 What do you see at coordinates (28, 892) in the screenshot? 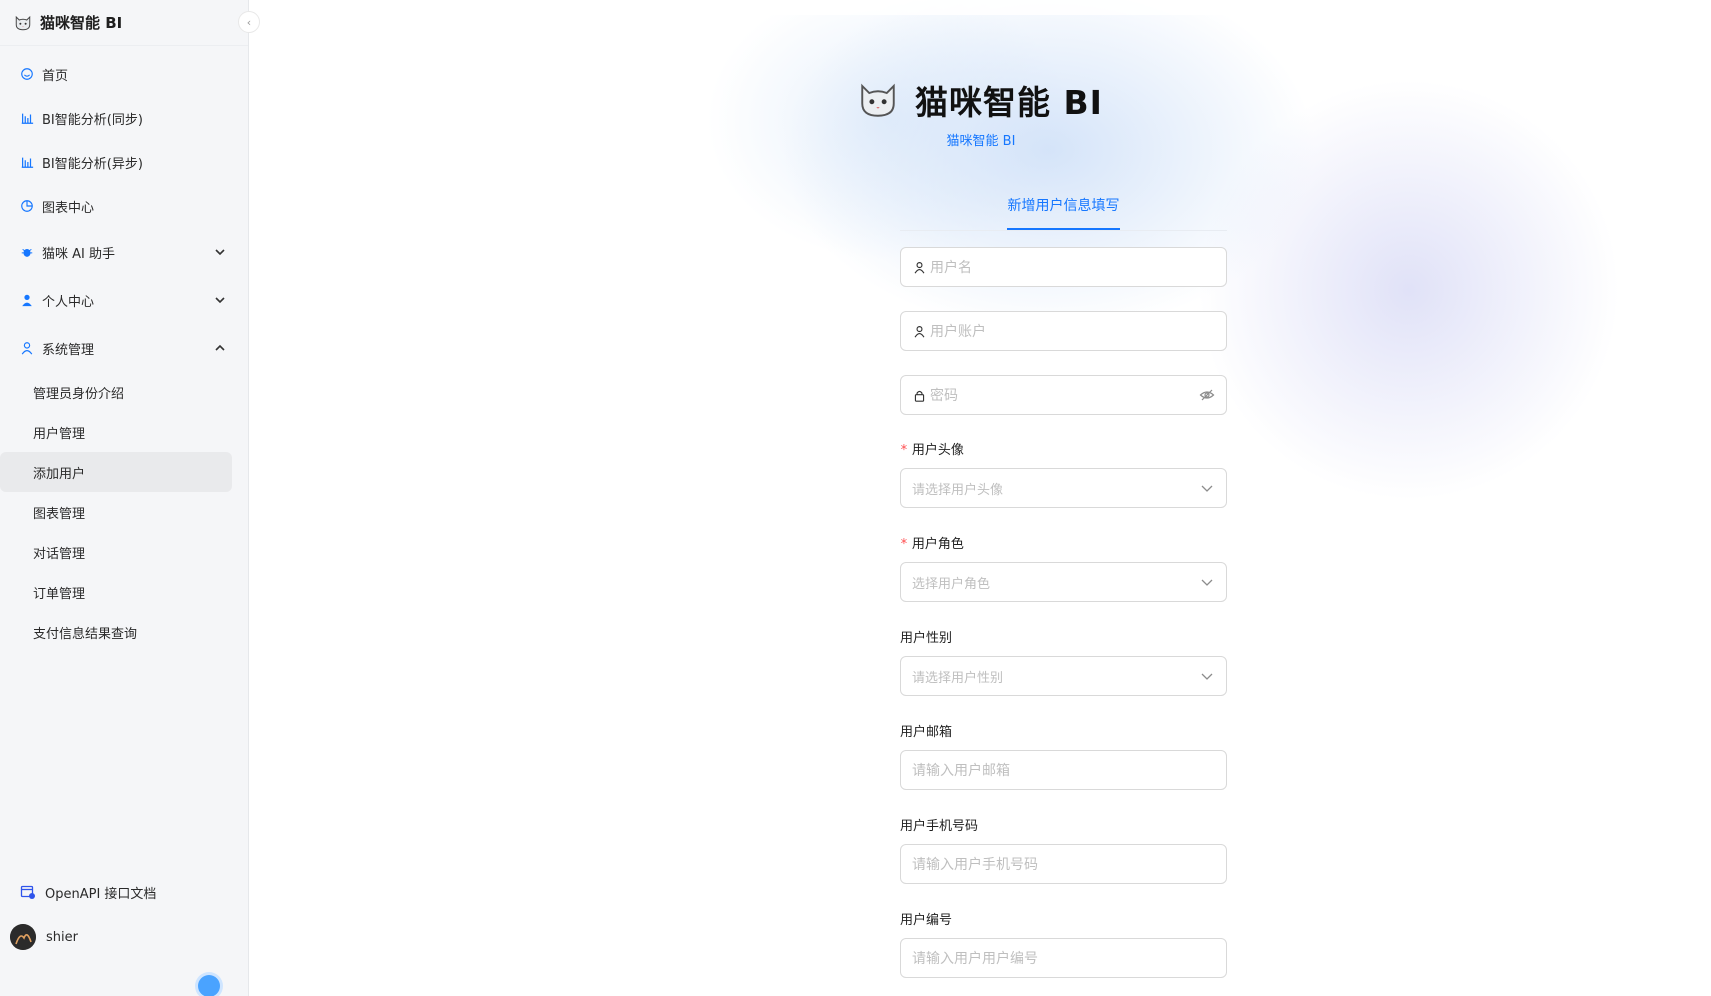
I see `api-doc-icon` at bounding box center [28, 892].